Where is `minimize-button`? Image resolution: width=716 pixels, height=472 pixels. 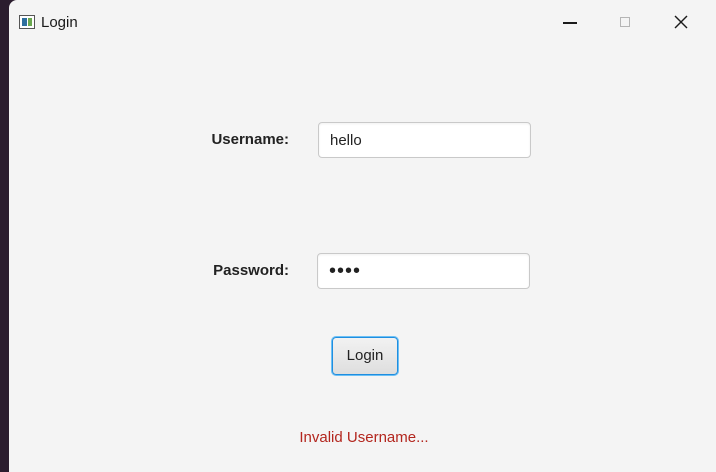
minimize-button is located at coordinates (569, 23).